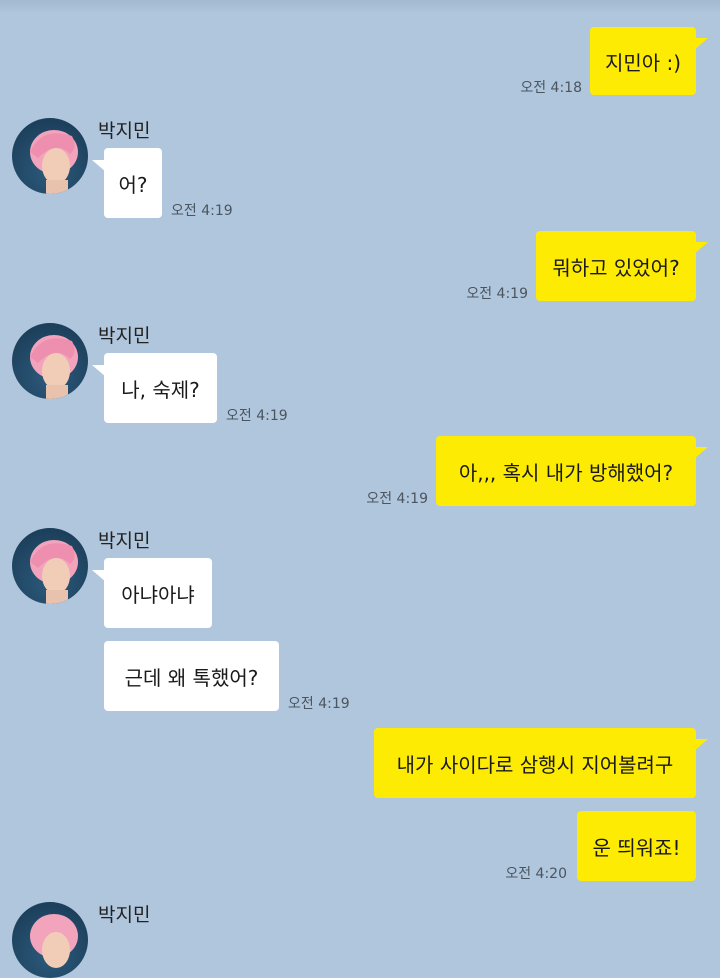 The height and width of the screenshot is (978, 720). I want to click on their-message-bubble: 아냐아냐, so click(158, 593).